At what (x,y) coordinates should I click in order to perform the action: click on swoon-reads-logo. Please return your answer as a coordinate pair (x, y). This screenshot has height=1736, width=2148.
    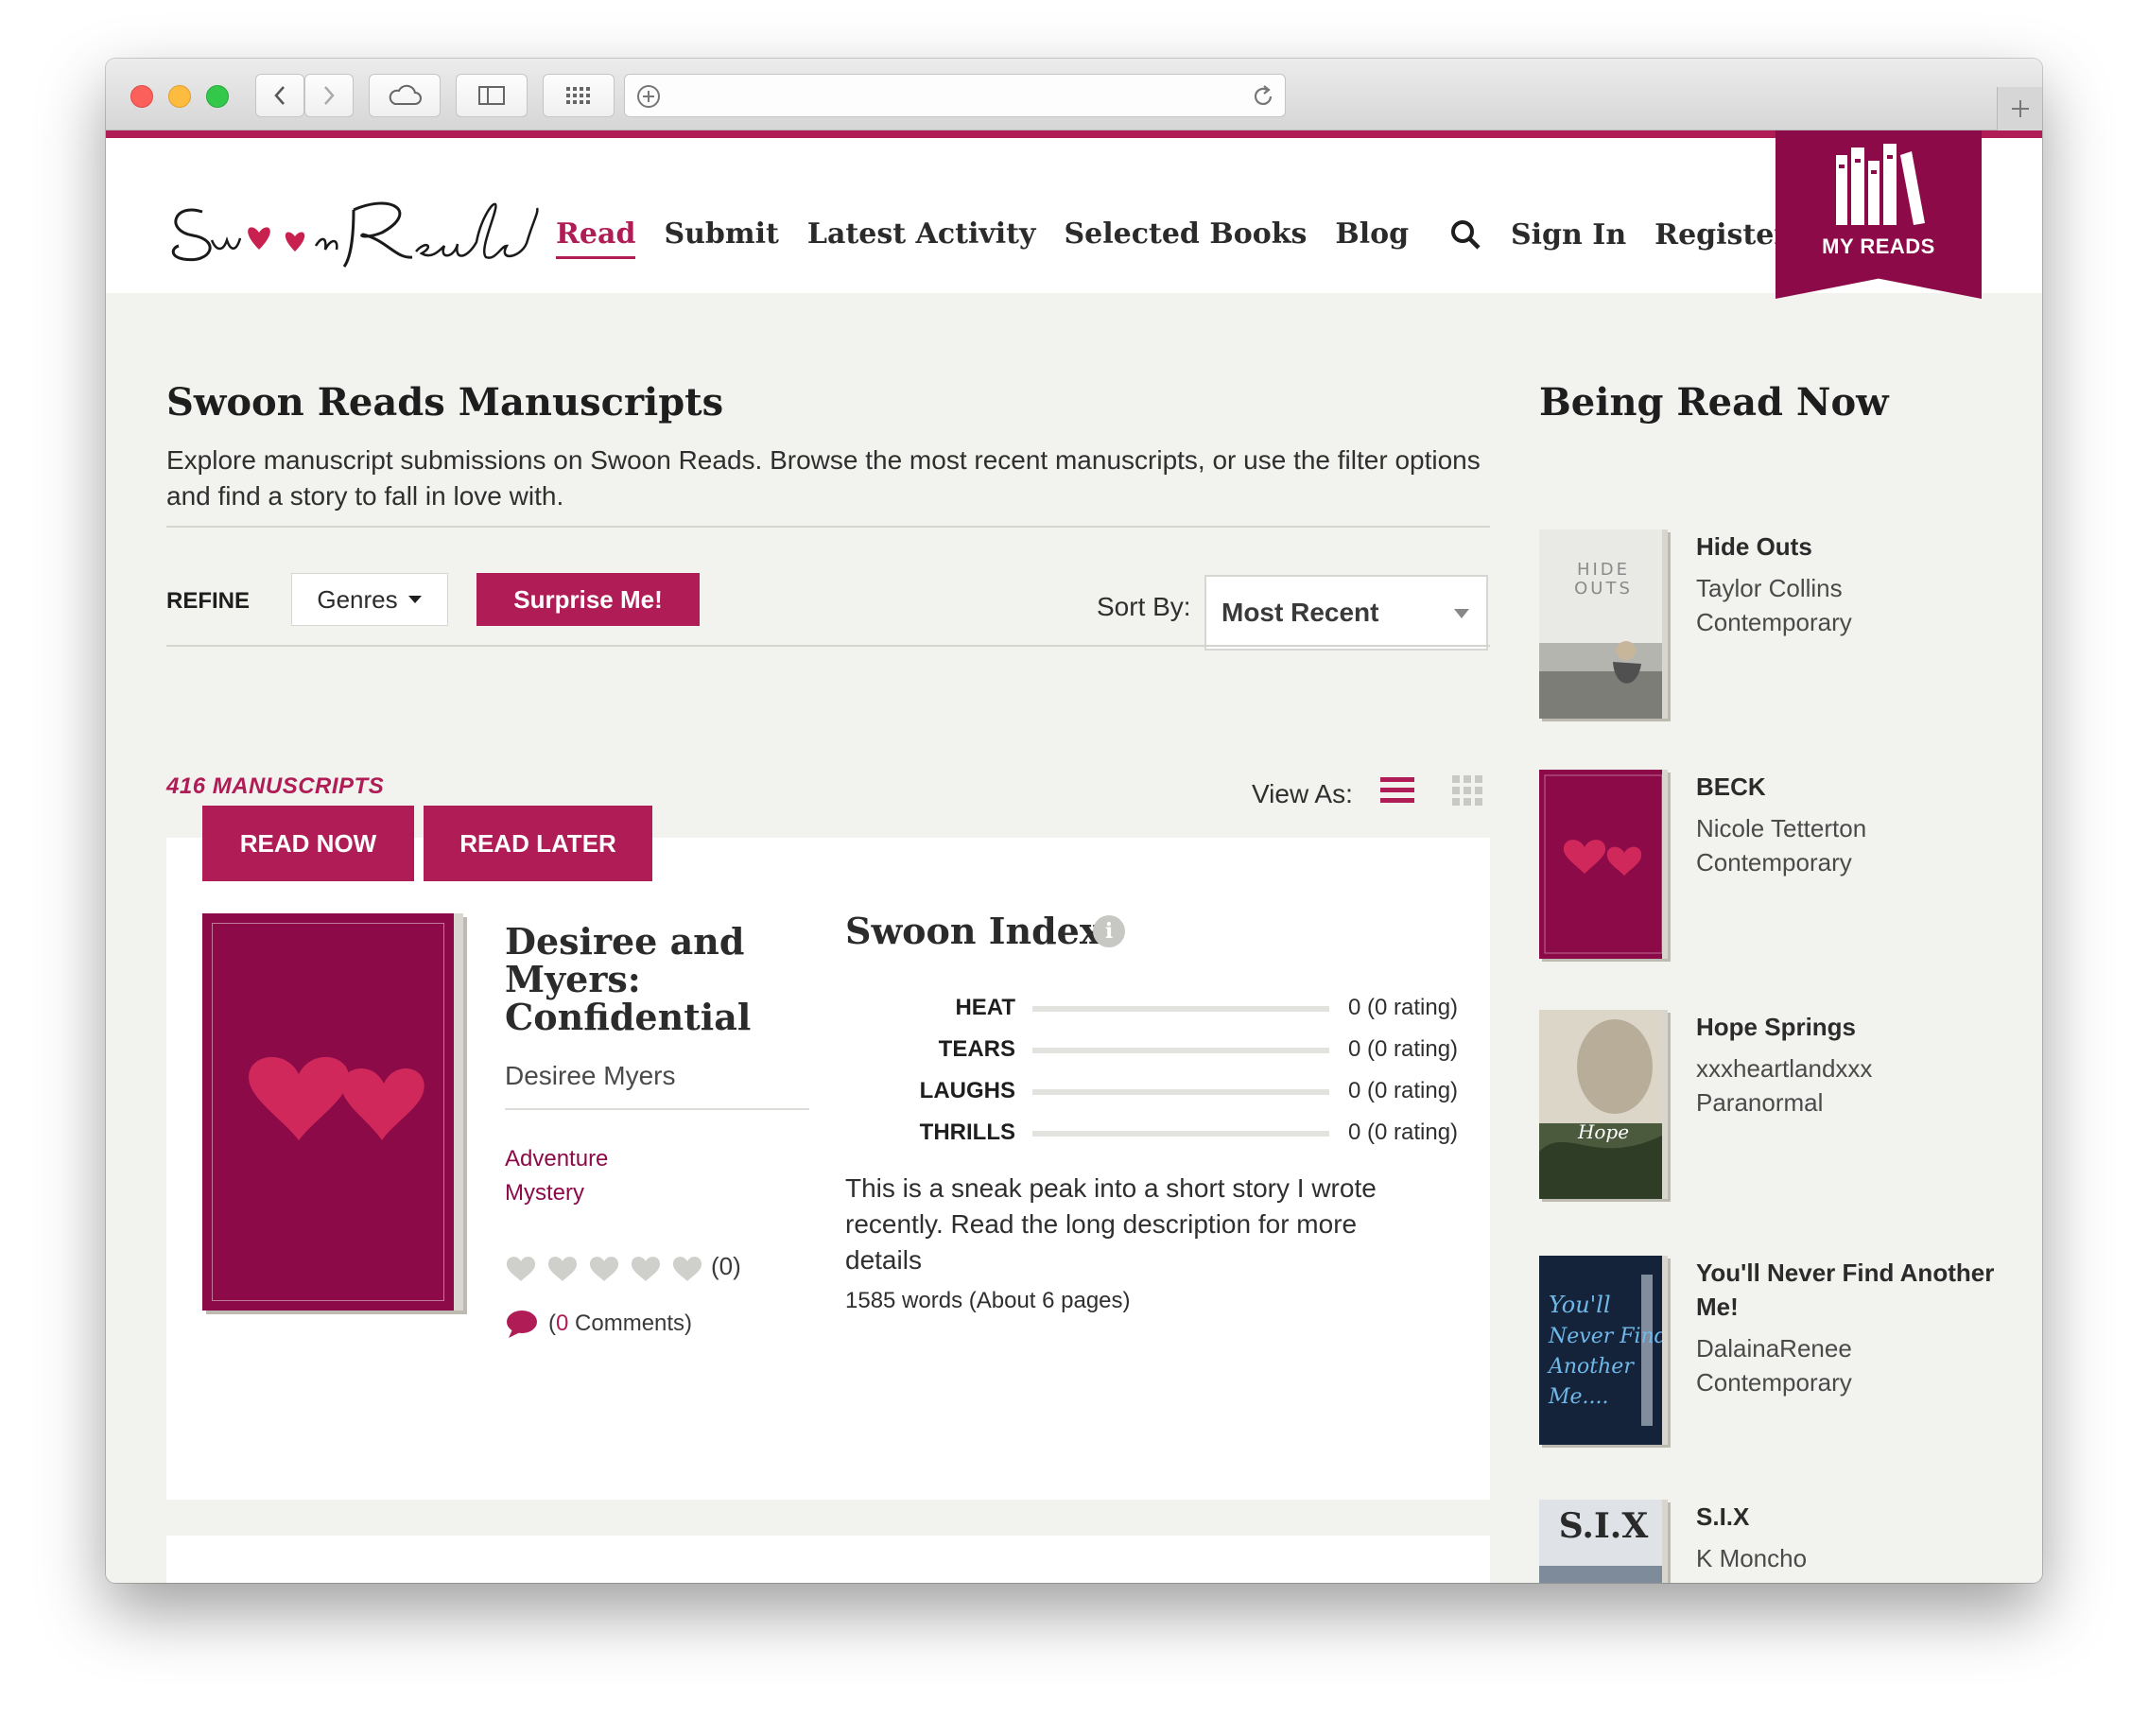
    Looking at the image, I should click on (354, 230).